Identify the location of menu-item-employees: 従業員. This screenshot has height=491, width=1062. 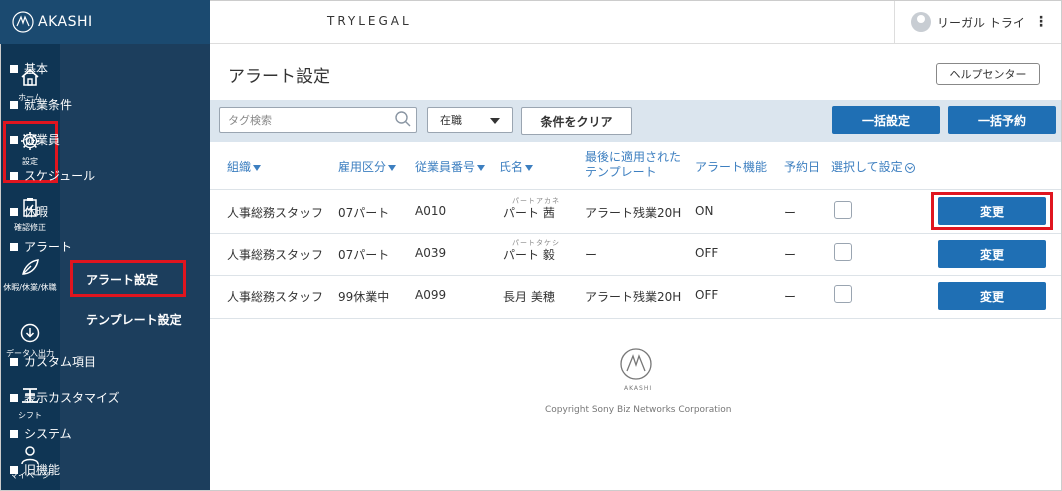
(35, 139).